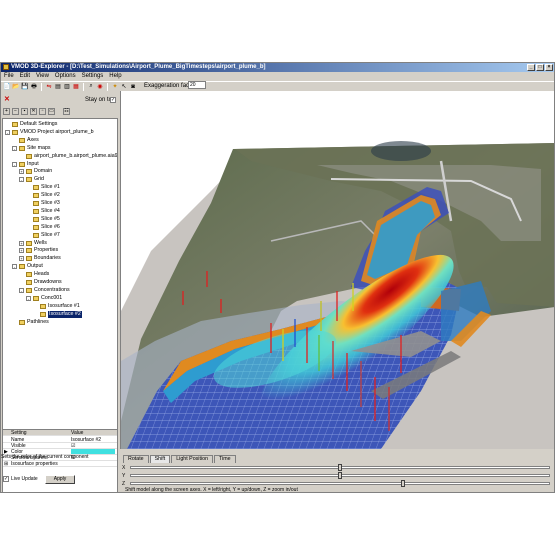  I want to click on y-slider-thumb, so click(340, 475).